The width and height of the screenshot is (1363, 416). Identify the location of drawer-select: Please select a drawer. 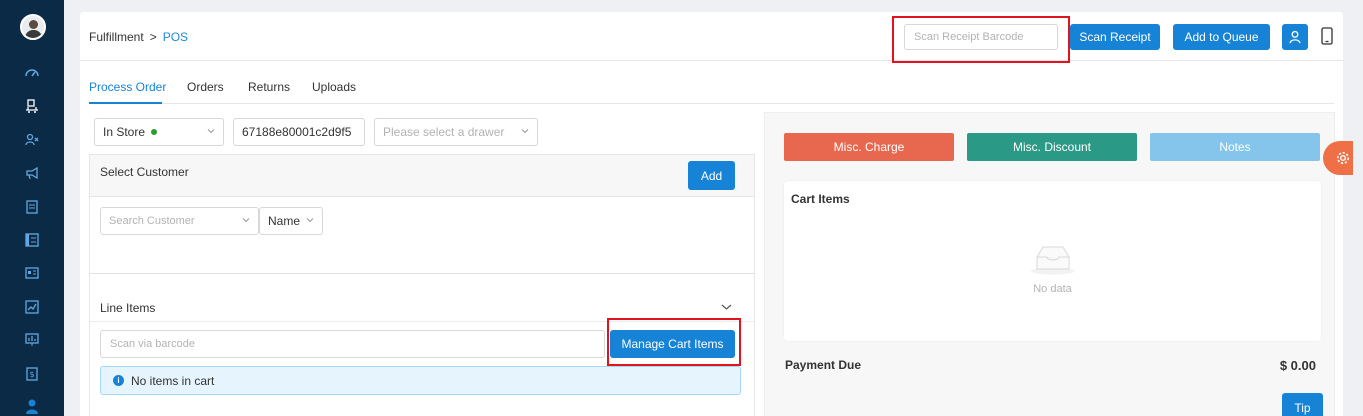
(456, 132).